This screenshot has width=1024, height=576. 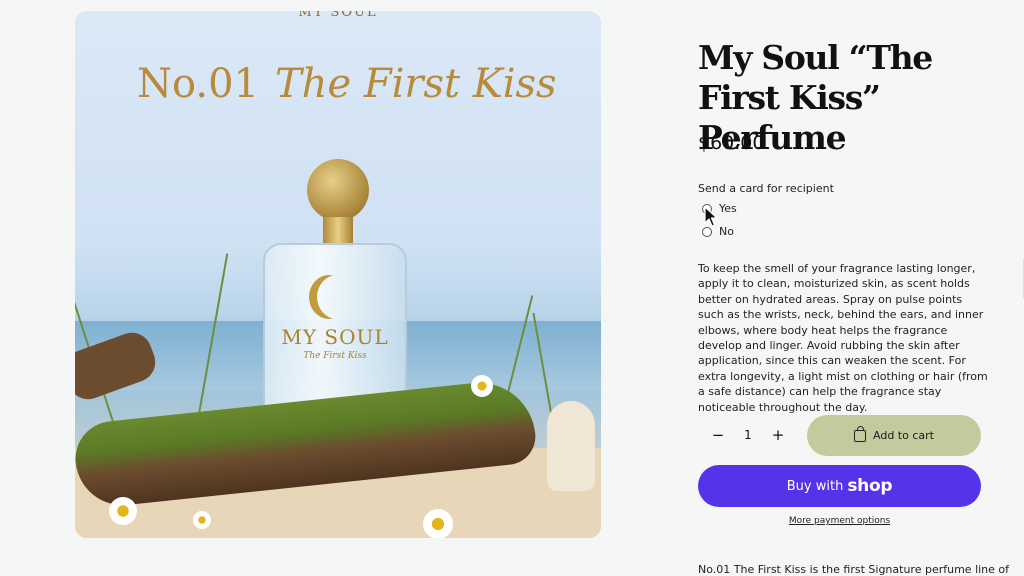 I want to click on image-bottle-brand: MY SOUL, so click(x=335, y=337).